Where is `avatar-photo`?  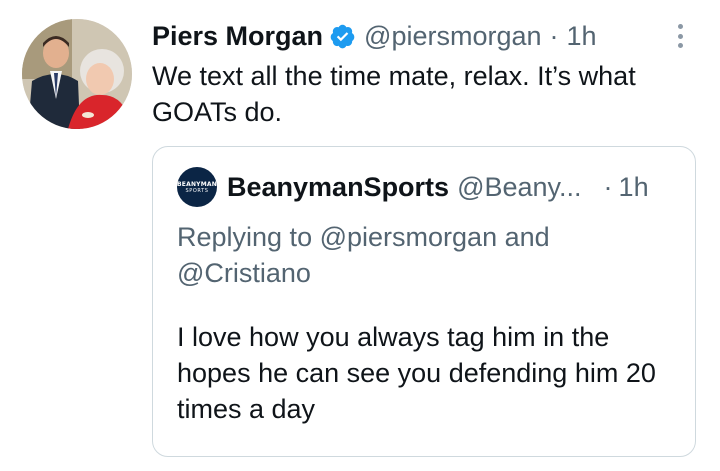 avatar-photo is located at coordinates (77, 74).